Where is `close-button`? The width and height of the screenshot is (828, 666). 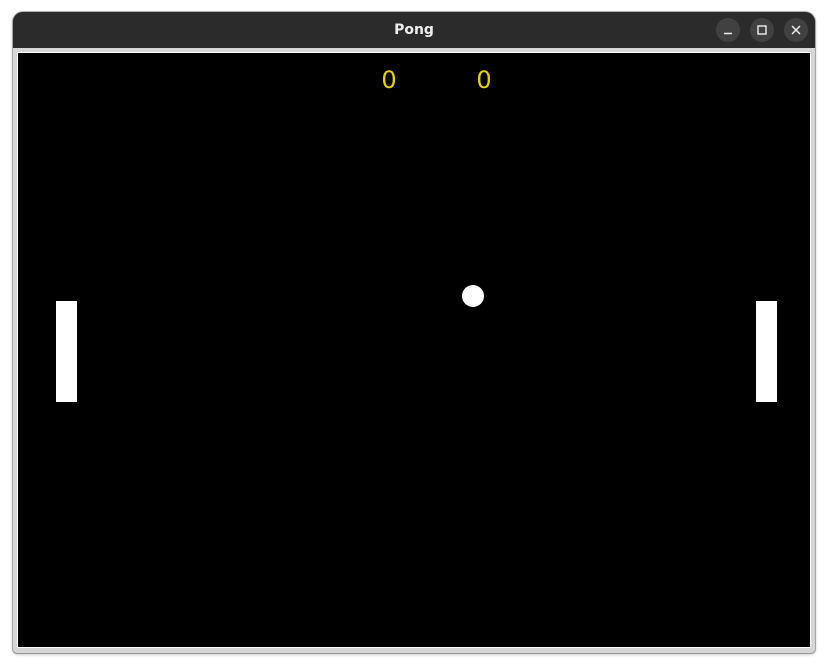 close-button is located at coordinates (796, 30).